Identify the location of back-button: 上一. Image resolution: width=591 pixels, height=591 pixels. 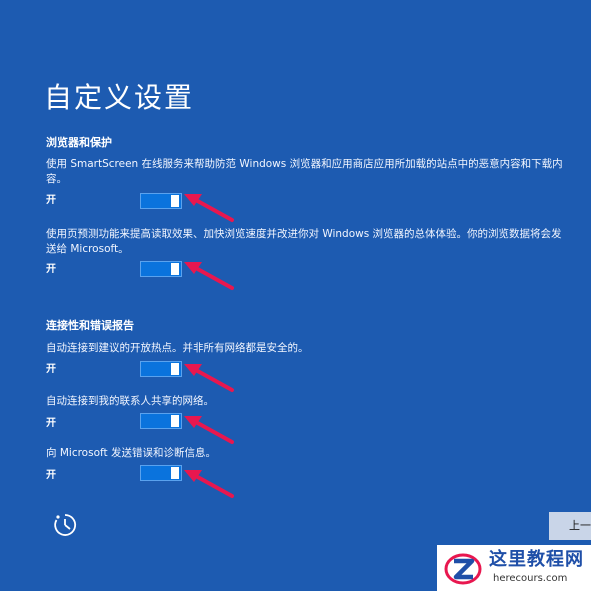
(570, 526).